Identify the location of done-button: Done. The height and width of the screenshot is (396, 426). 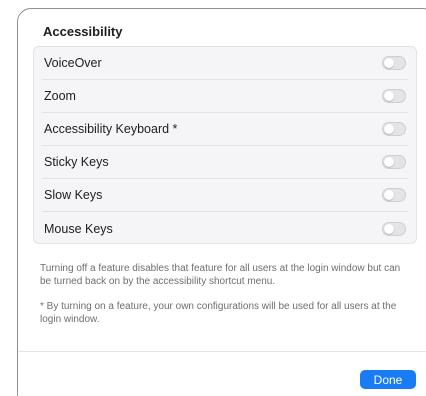
(388, 379).